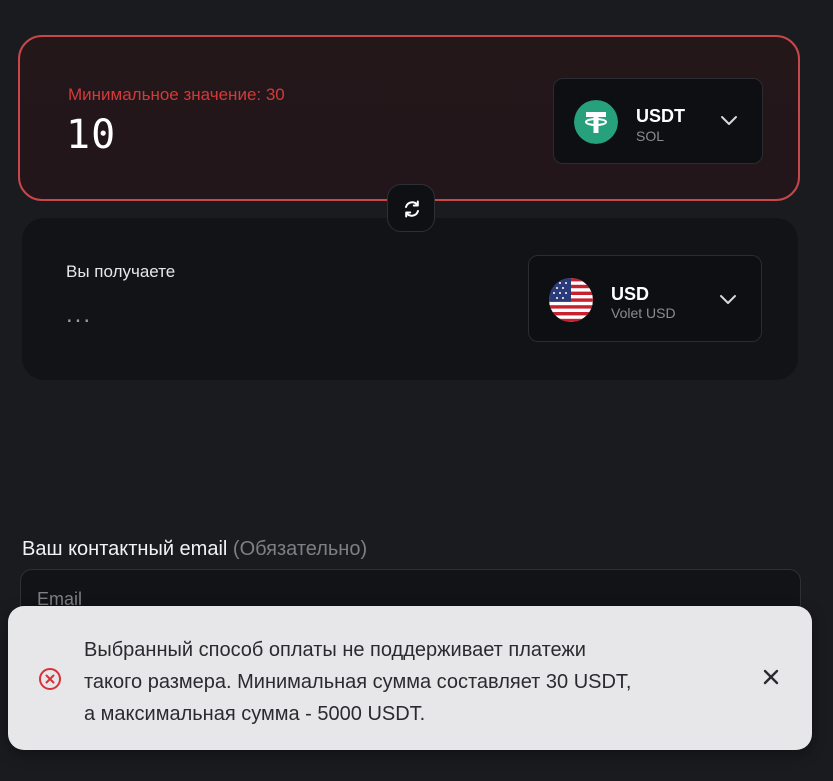  Describe the element at coordinates (91, 135) in the screenshot. I see `send-amount-input: 10` at that location.